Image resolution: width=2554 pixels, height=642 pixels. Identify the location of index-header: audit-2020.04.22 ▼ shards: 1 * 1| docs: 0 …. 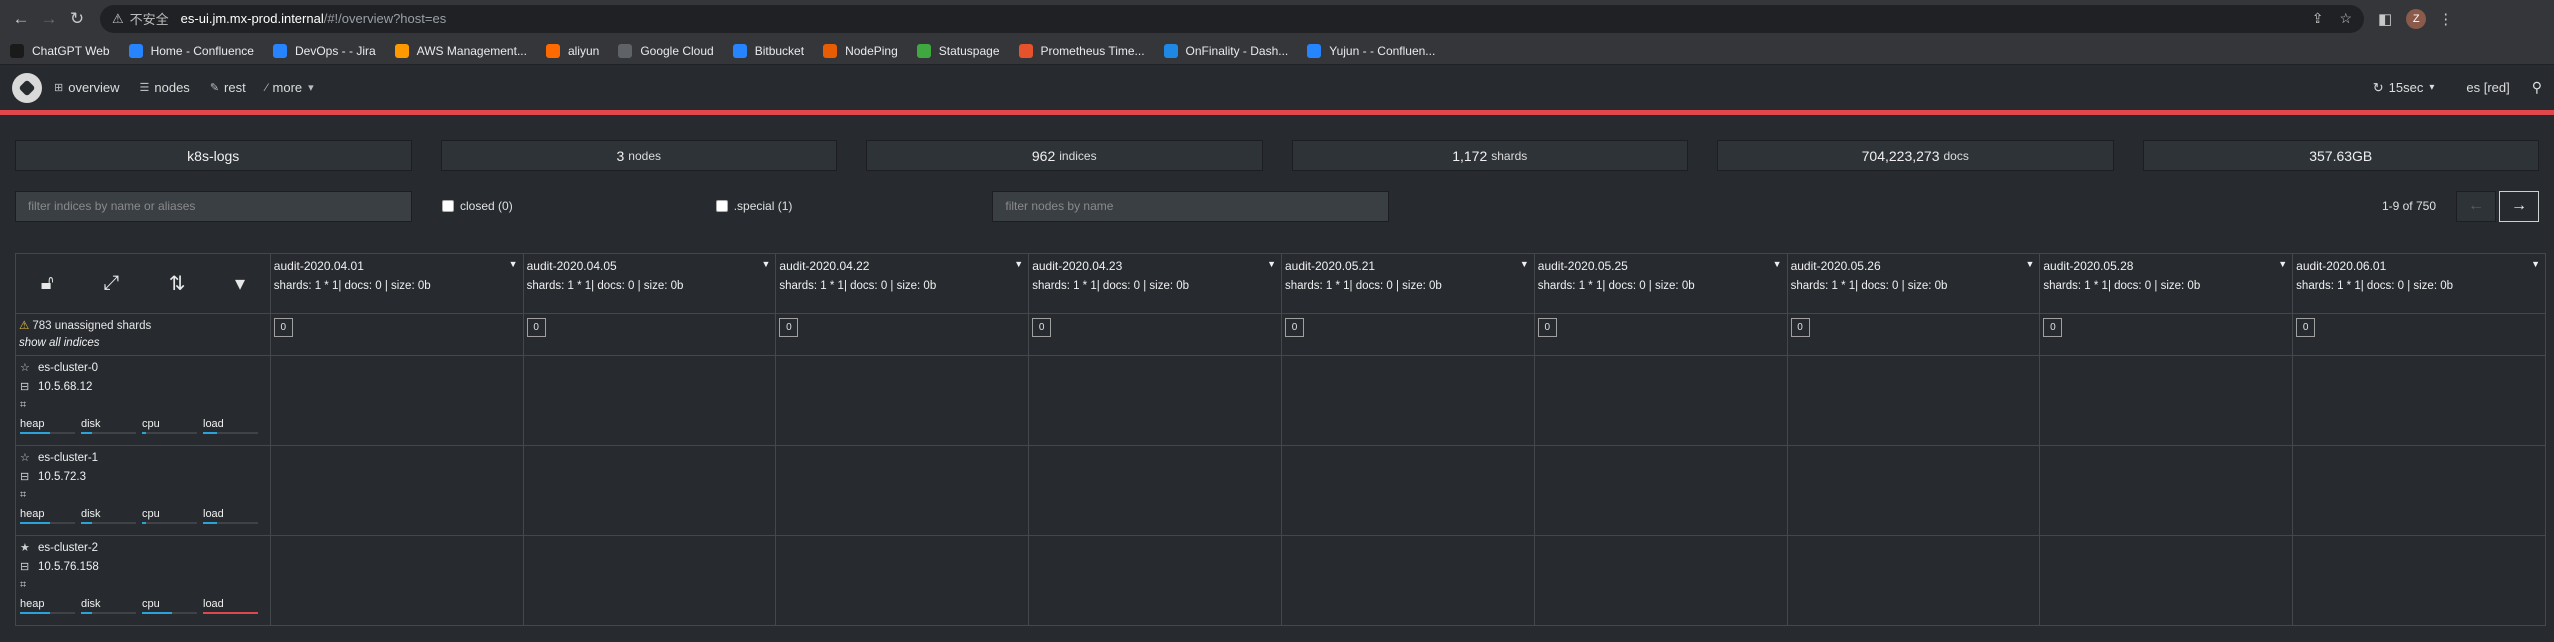
(902, 283).